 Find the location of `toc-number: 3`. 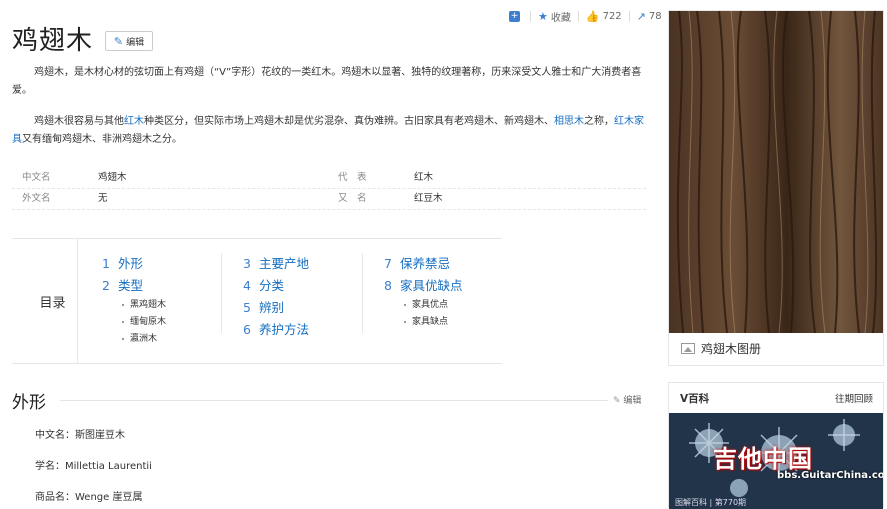

toc-number: 3 is located at coordinates (247, 263).